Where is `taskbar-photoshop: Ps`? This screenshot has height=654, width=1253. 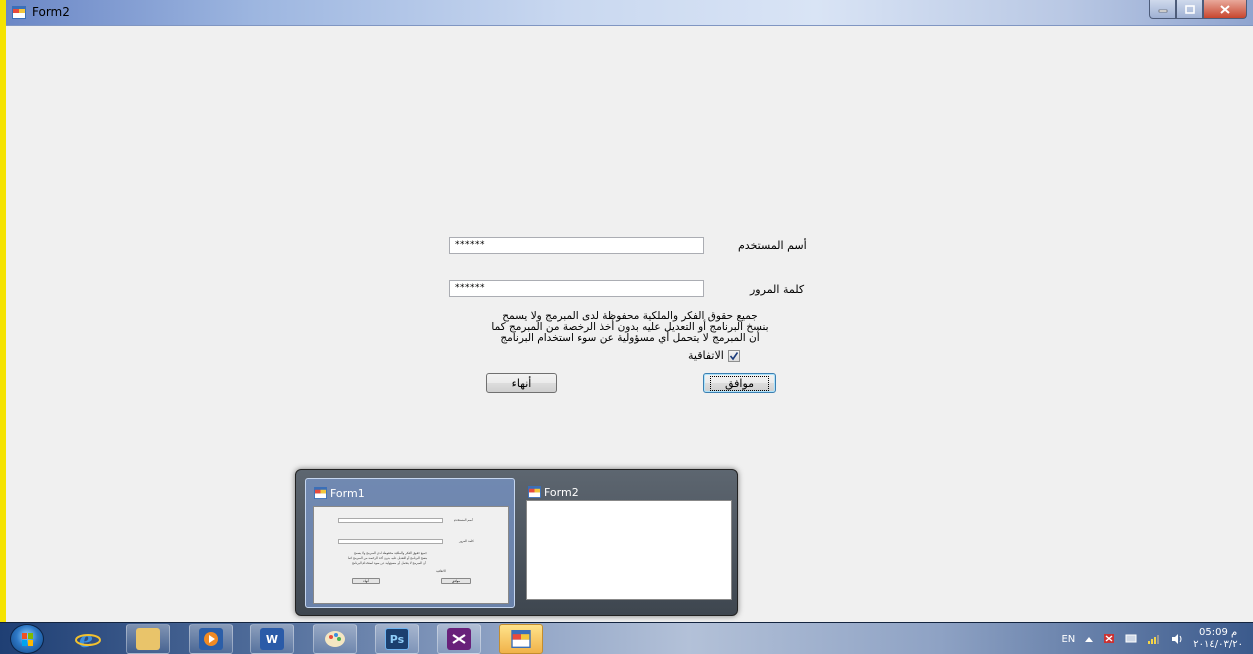 taskbar-photoshop: Ps is located at coordinates (397, 639).